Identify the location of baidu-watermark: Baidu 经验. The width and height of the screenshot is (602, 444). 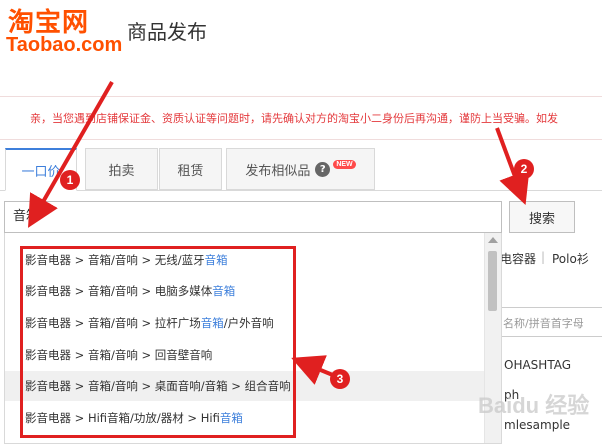
(534, 405).